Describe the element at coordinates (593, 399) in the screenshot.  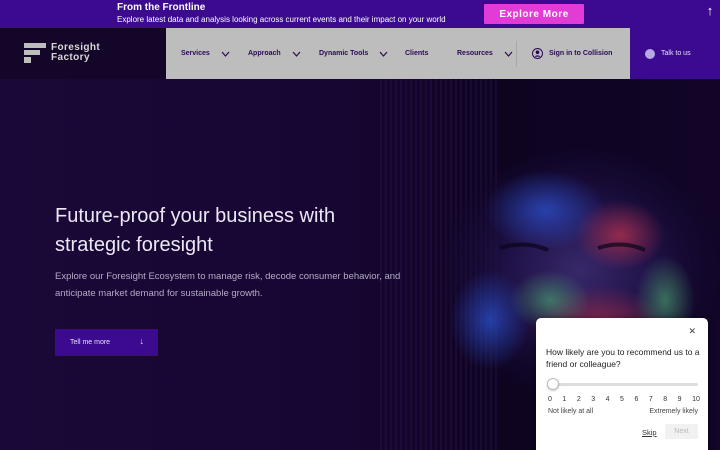
I see `scale-value: 3` at that location.